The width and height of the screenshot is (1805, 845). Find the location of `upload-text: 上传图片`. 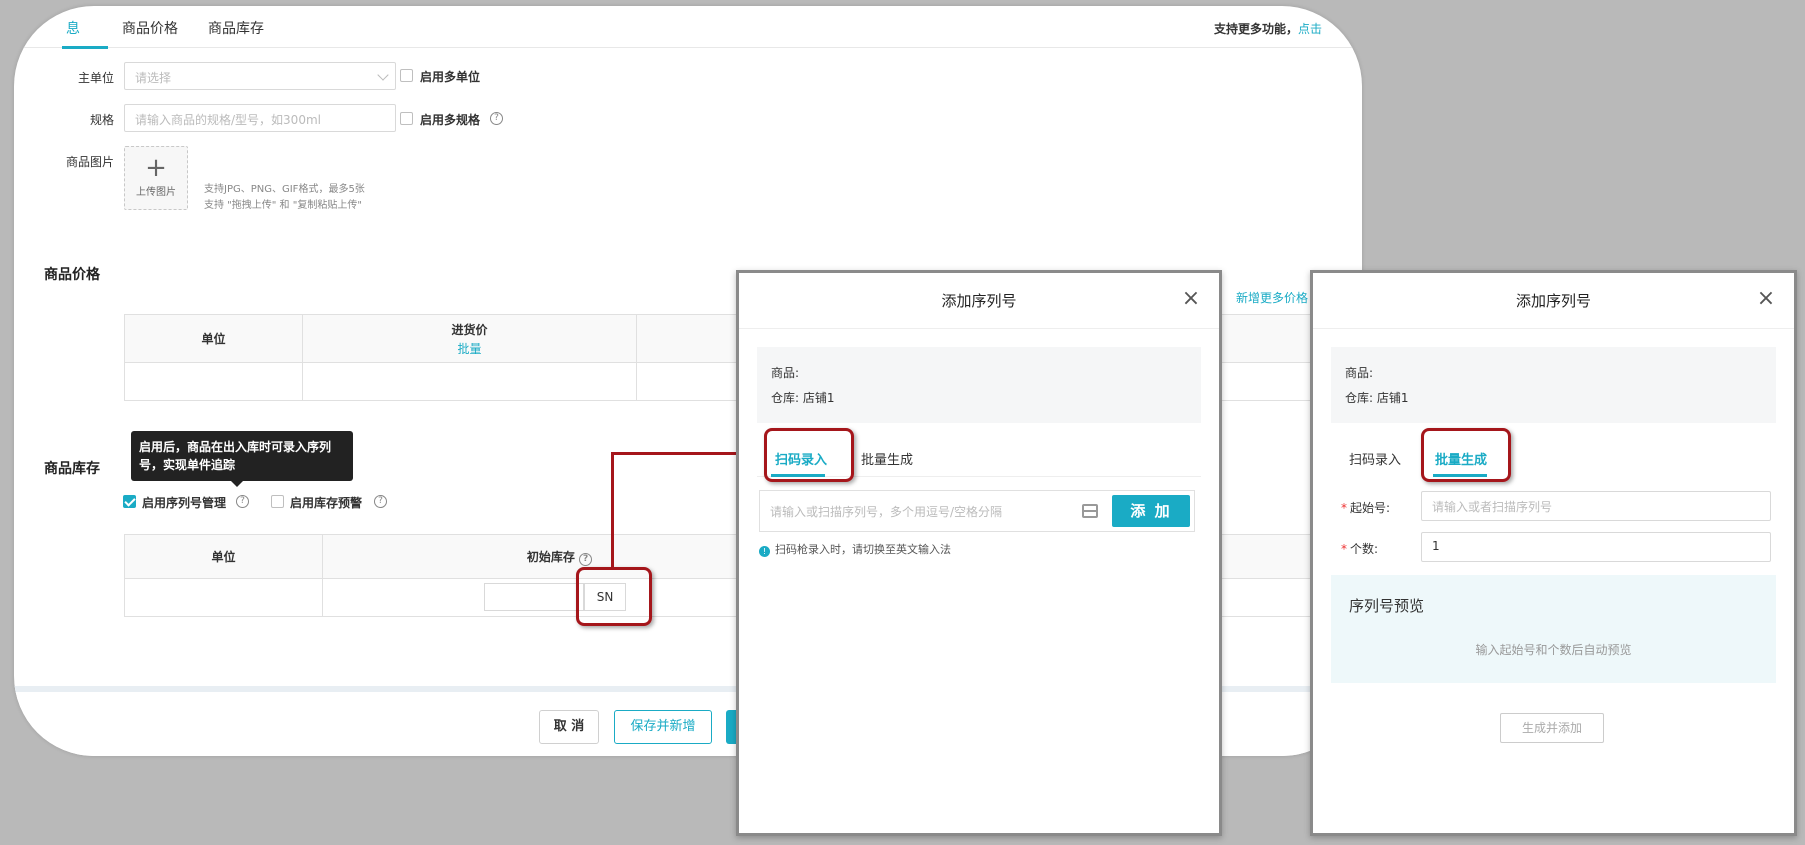

upload-text: 上传图片 is located at coordinates (156, 192).